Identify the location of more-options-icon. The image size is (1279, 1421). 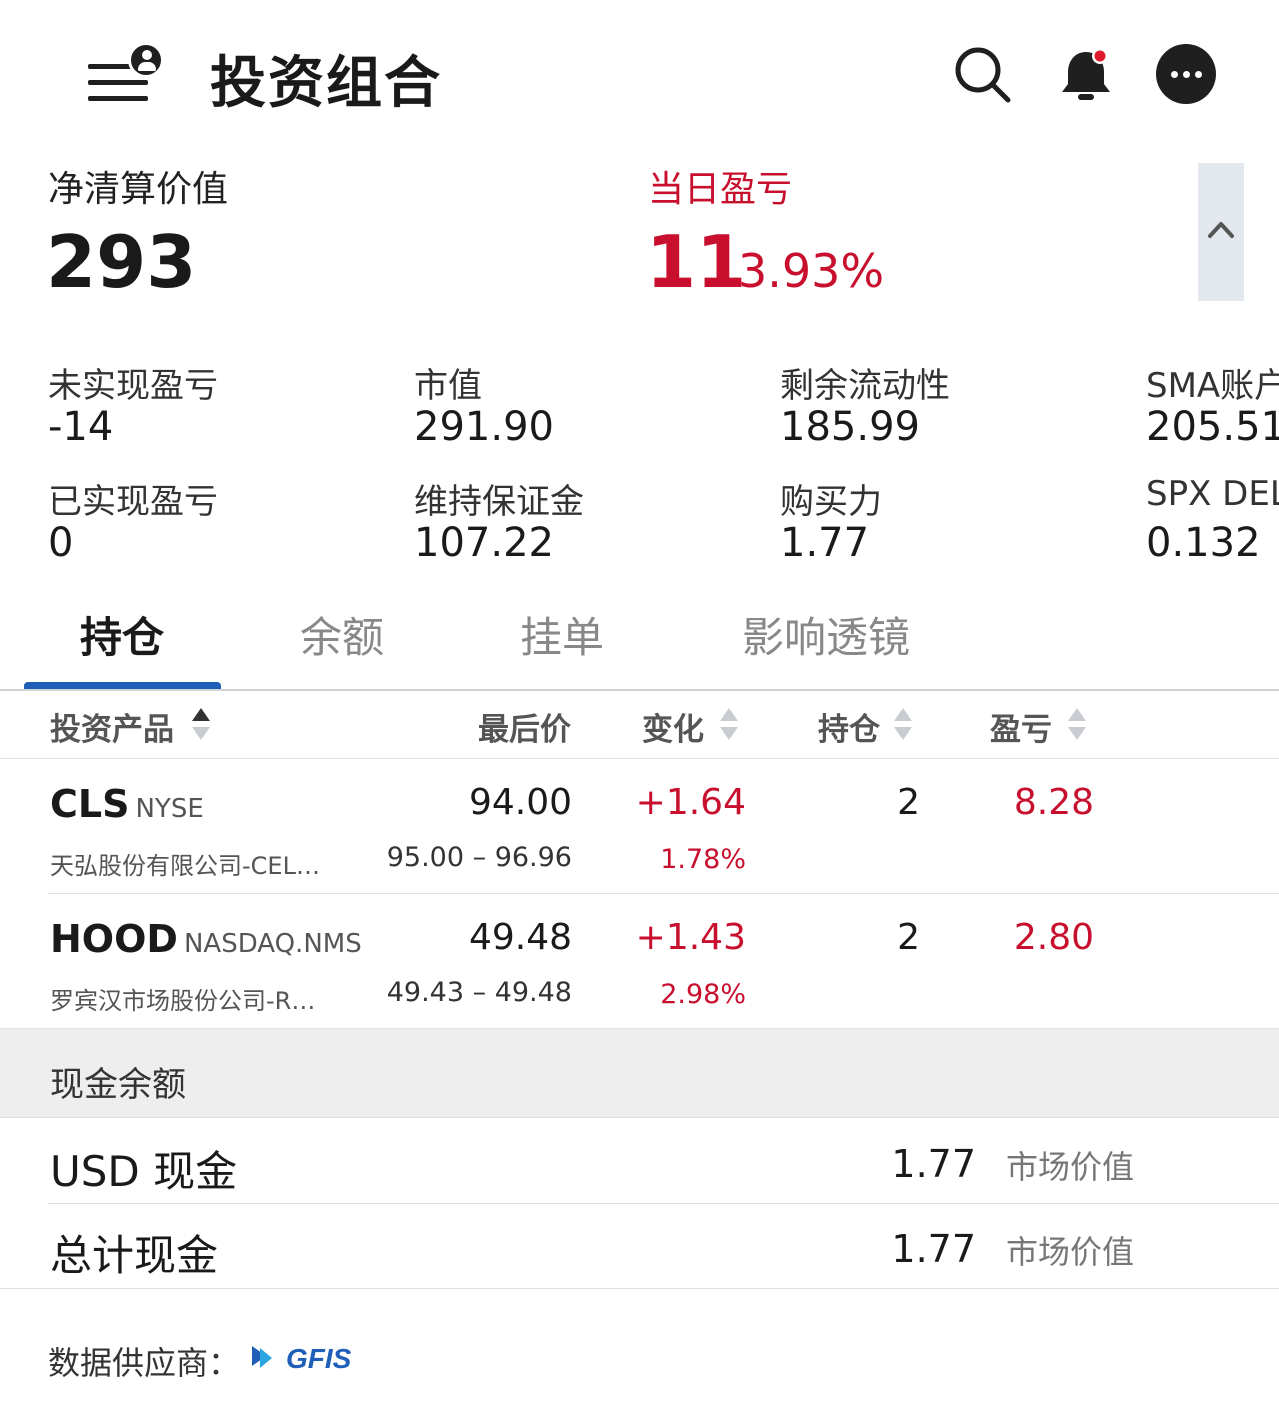
(1186, 74).